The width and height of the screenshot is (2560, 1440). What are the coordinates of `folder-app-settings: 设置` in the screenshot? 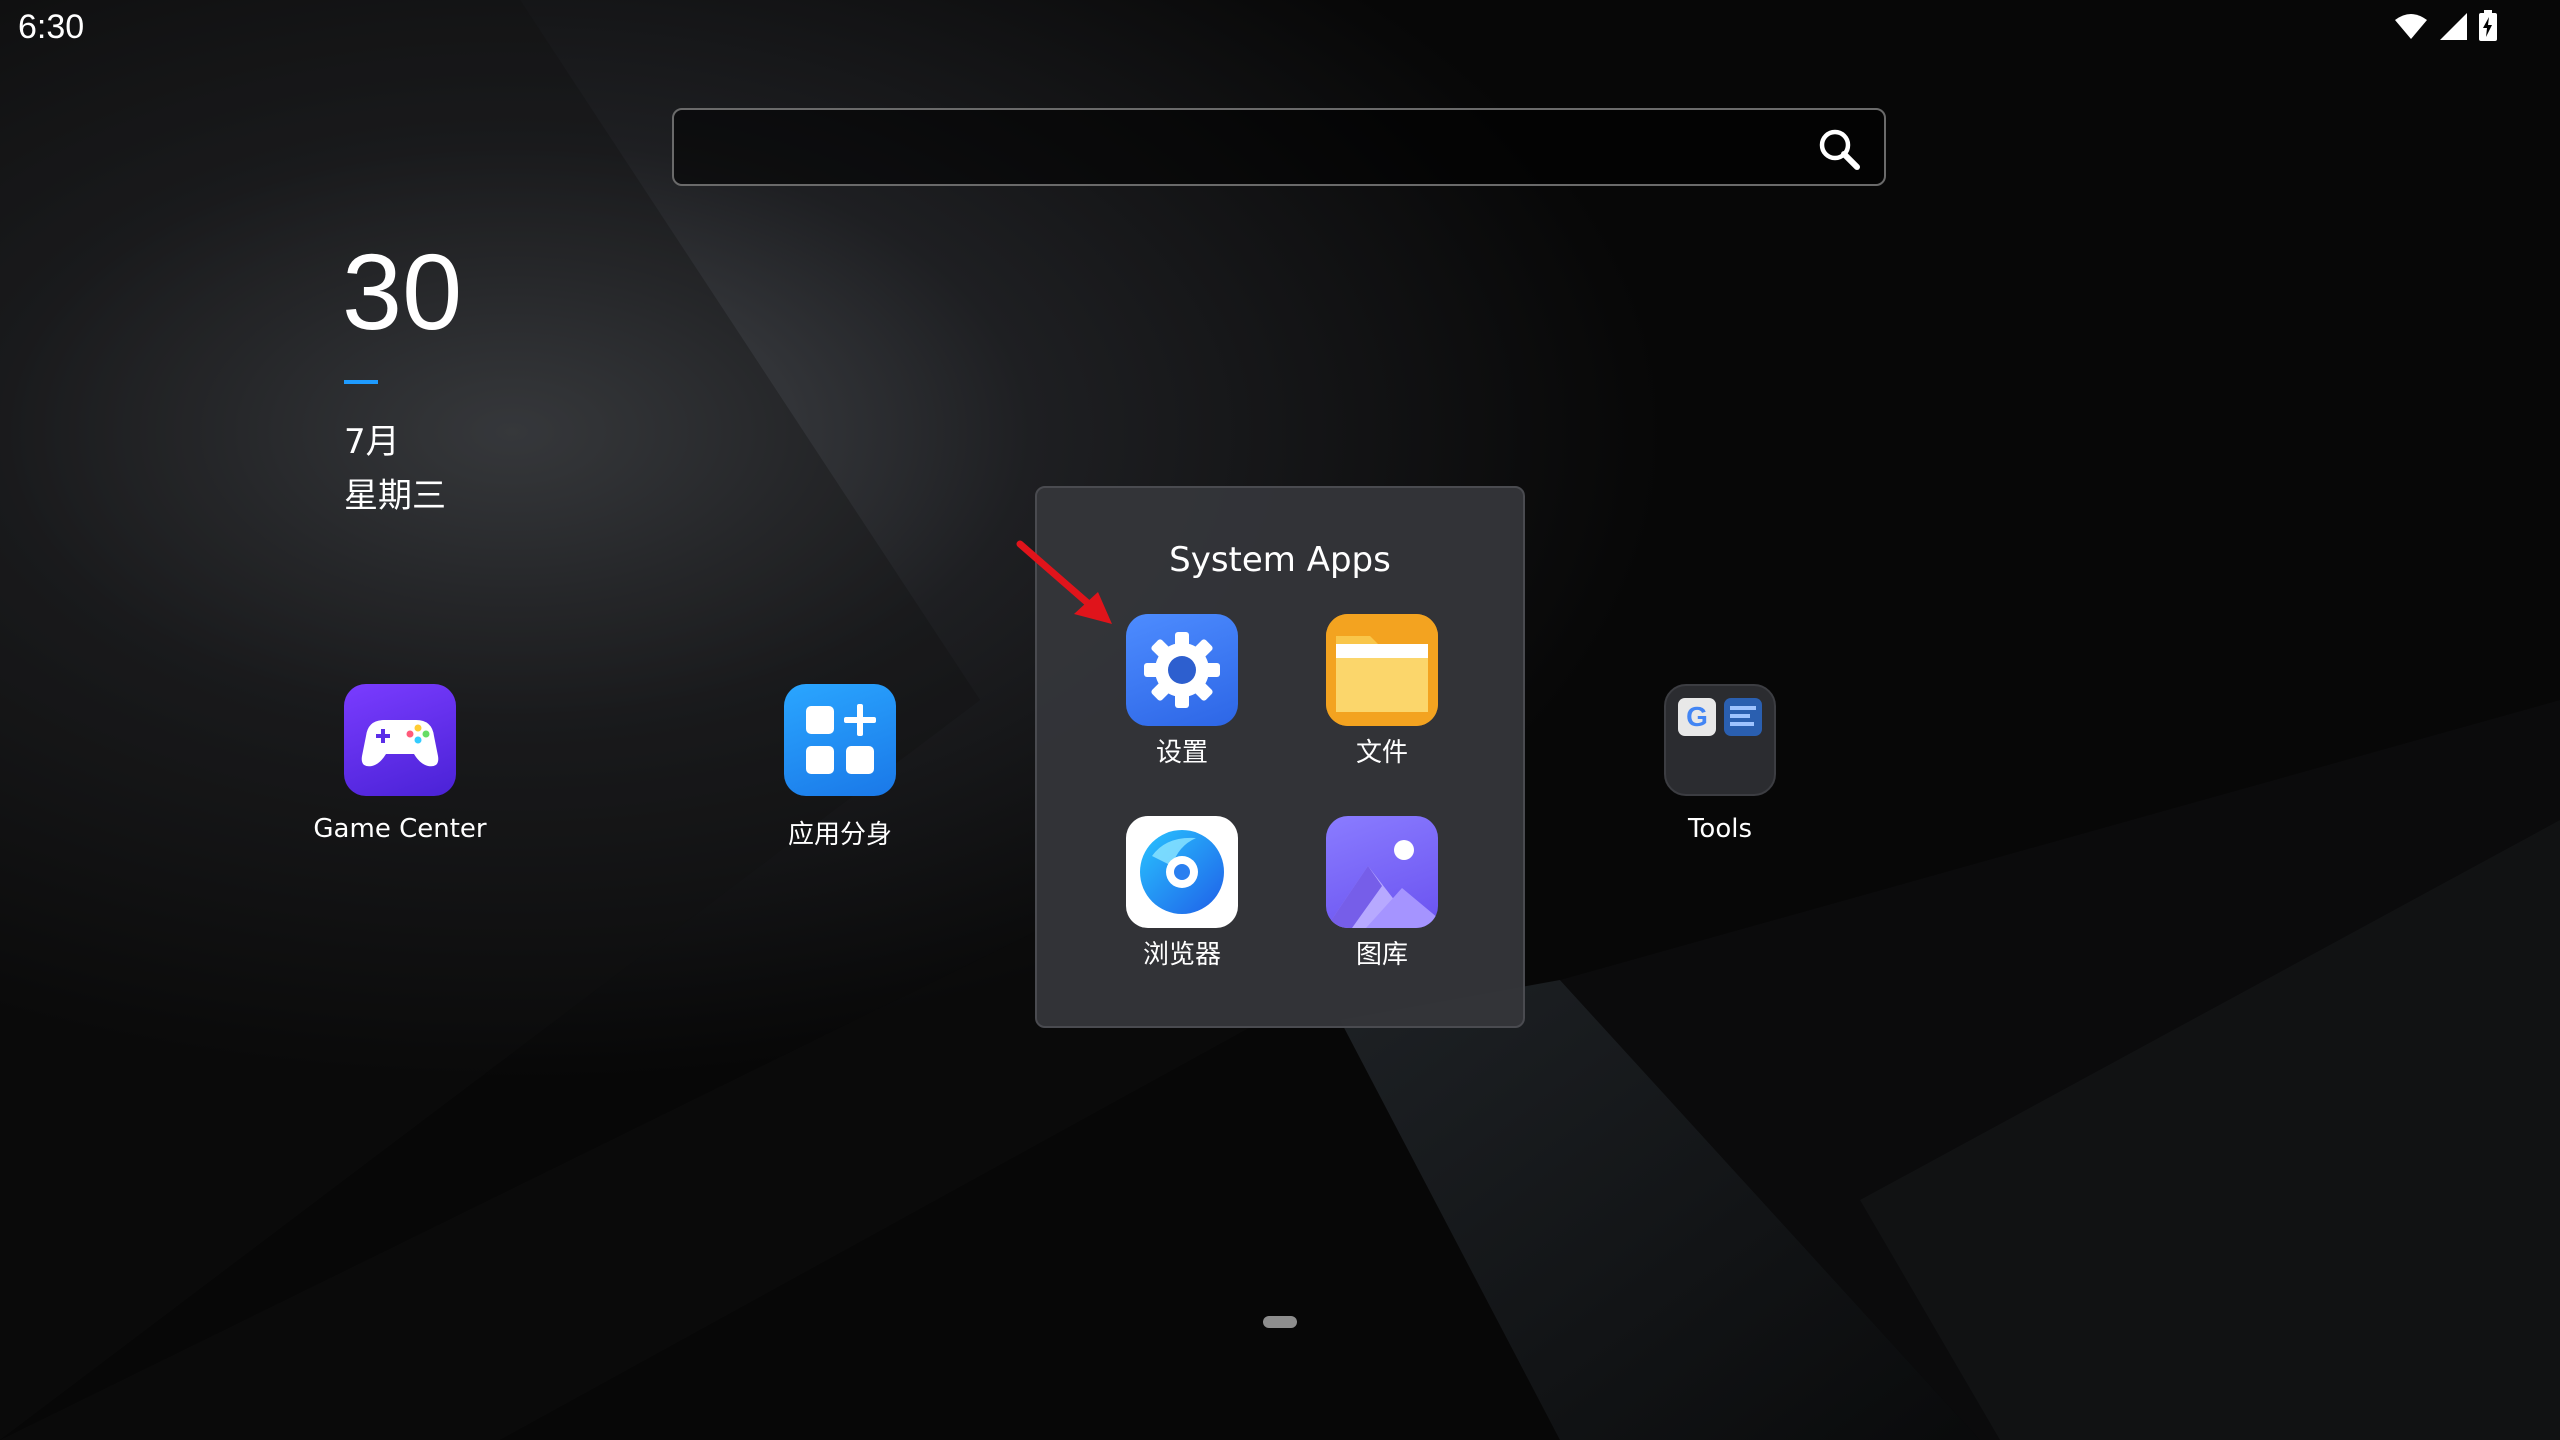 It's located at (1182, 691).